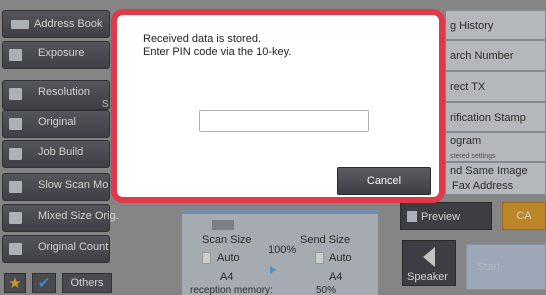 Image resolution: width=546 pixels, height=295 pixels. What do you see at coordinates (284, 121) in the screenshot?
I see `pin-code-field` at bounding box center [284, 121].